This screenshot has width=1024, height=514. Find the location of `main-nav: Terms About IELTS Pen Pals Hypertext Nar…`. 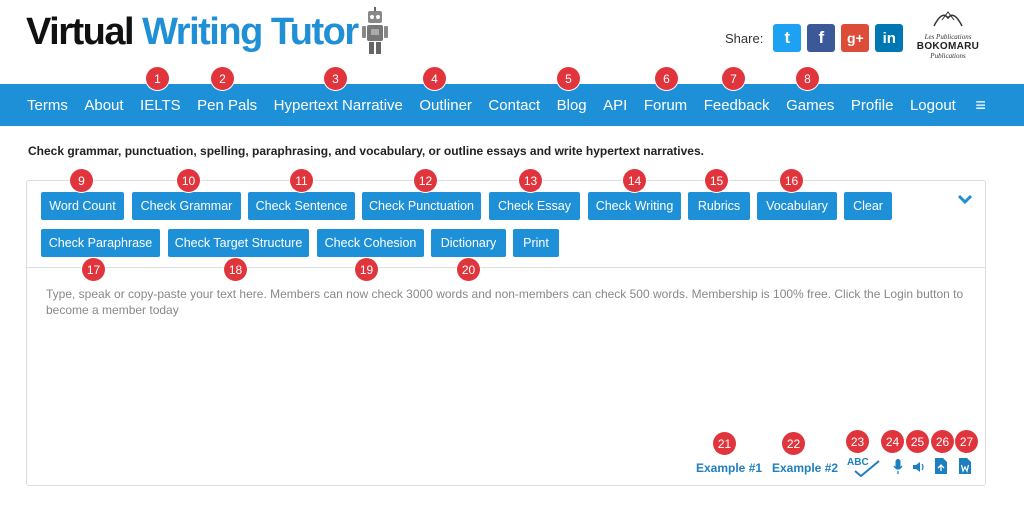

main-nav: Terms About IELTS Pen Pals Hypertext Nar… is located at coordinates (512, 105).